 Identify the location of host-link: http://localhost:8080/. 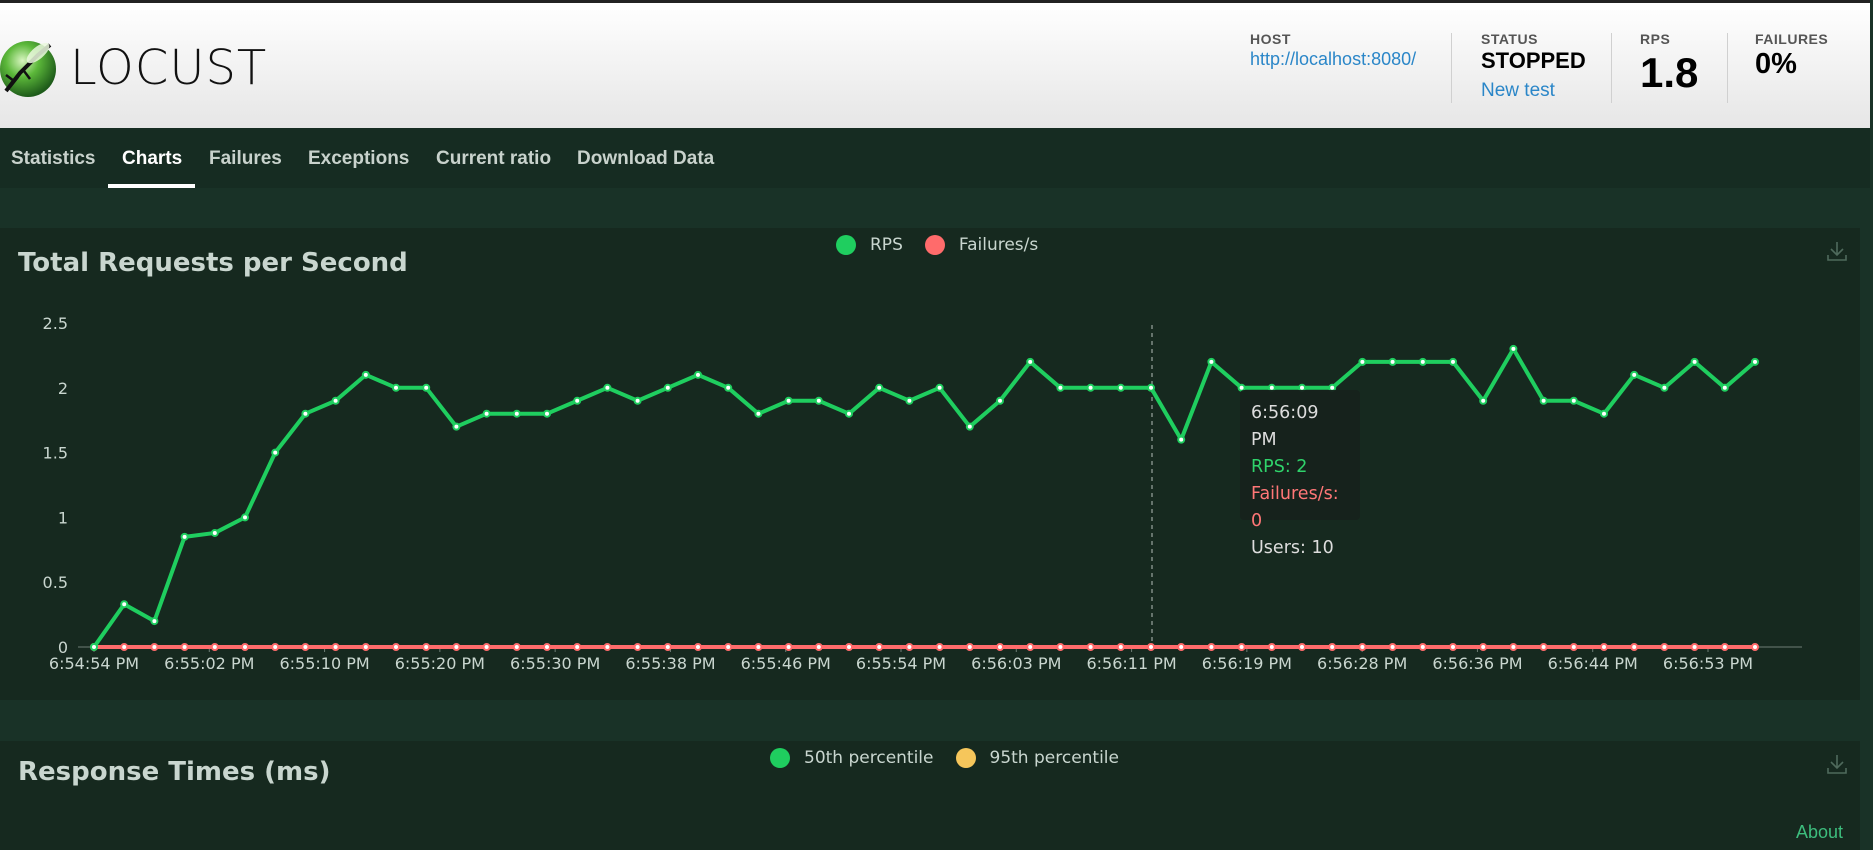
(1333, 59).